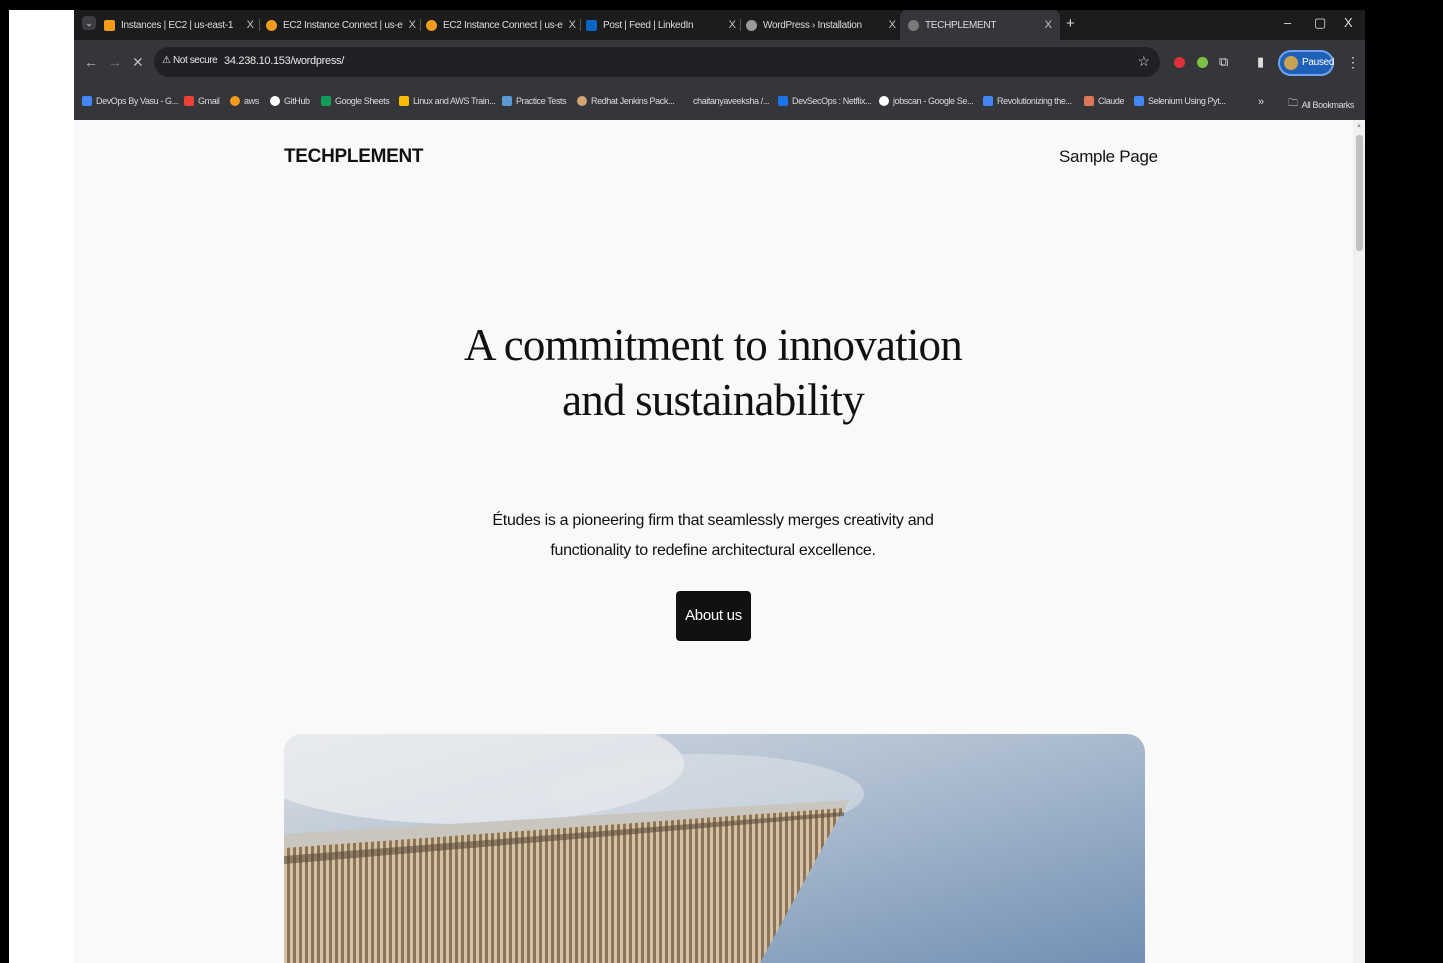  I want to click on selenium-icon, so click(1139, 101).